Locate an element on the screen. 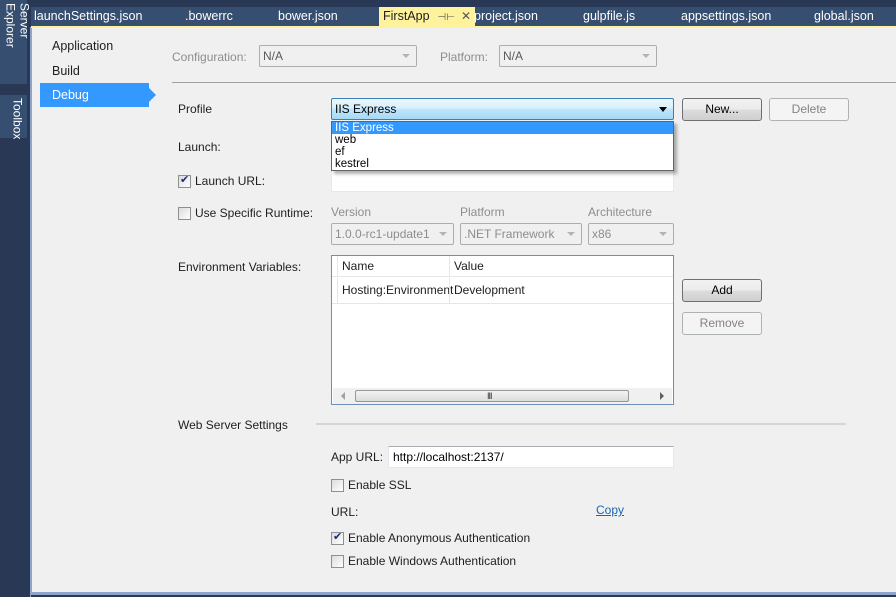  version-select: 1.0.0-rc1-update1 is located at coordinates (392, 234).